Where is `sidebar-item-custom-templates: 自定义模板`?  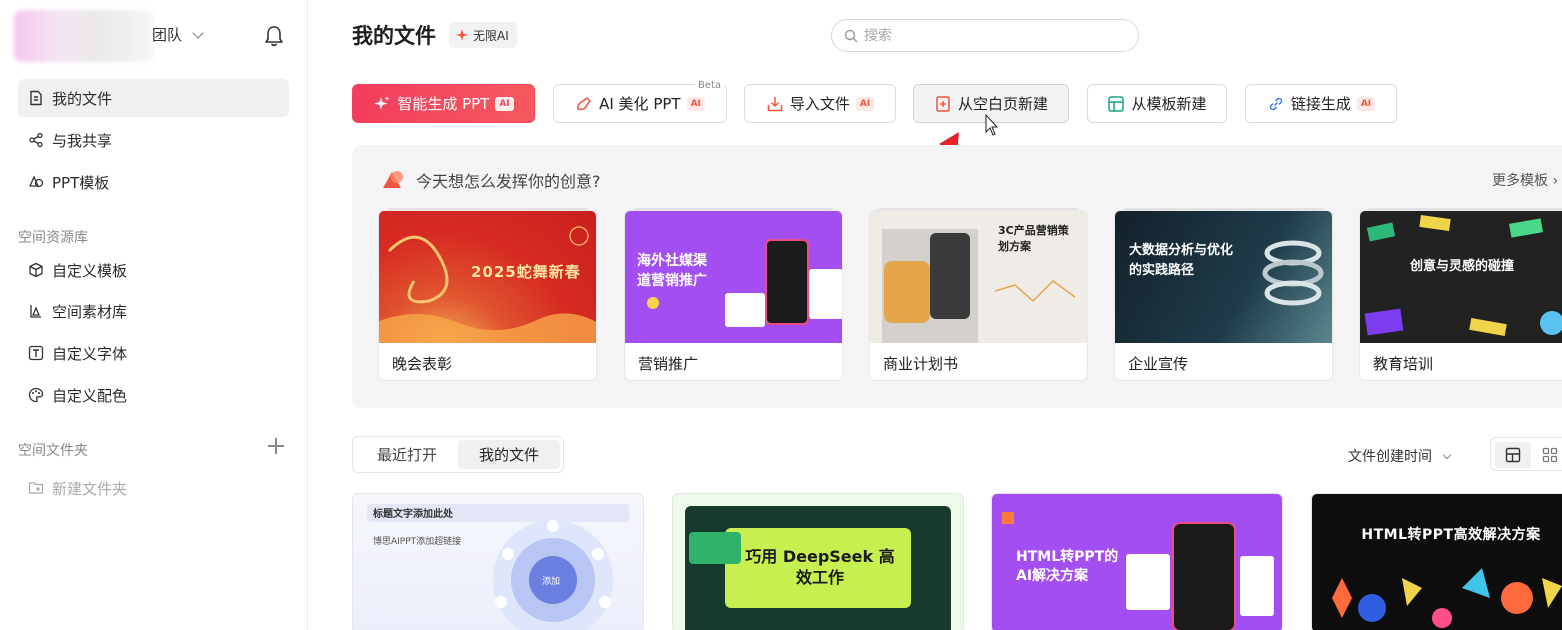
sidebar-item-custom-templates: 自定义模板 is located at coordinates (153, 270).